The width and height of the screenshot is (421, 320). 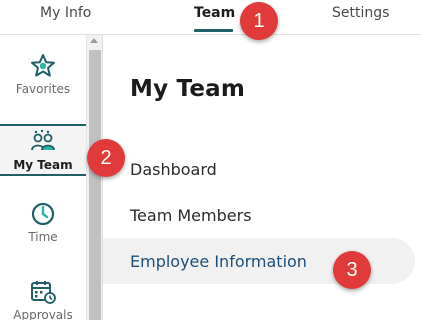 What do you see at coordinates (173, 169) in the screenshot?
I see `link-dashboard: Dashboard` at bounding box center [173, 169].